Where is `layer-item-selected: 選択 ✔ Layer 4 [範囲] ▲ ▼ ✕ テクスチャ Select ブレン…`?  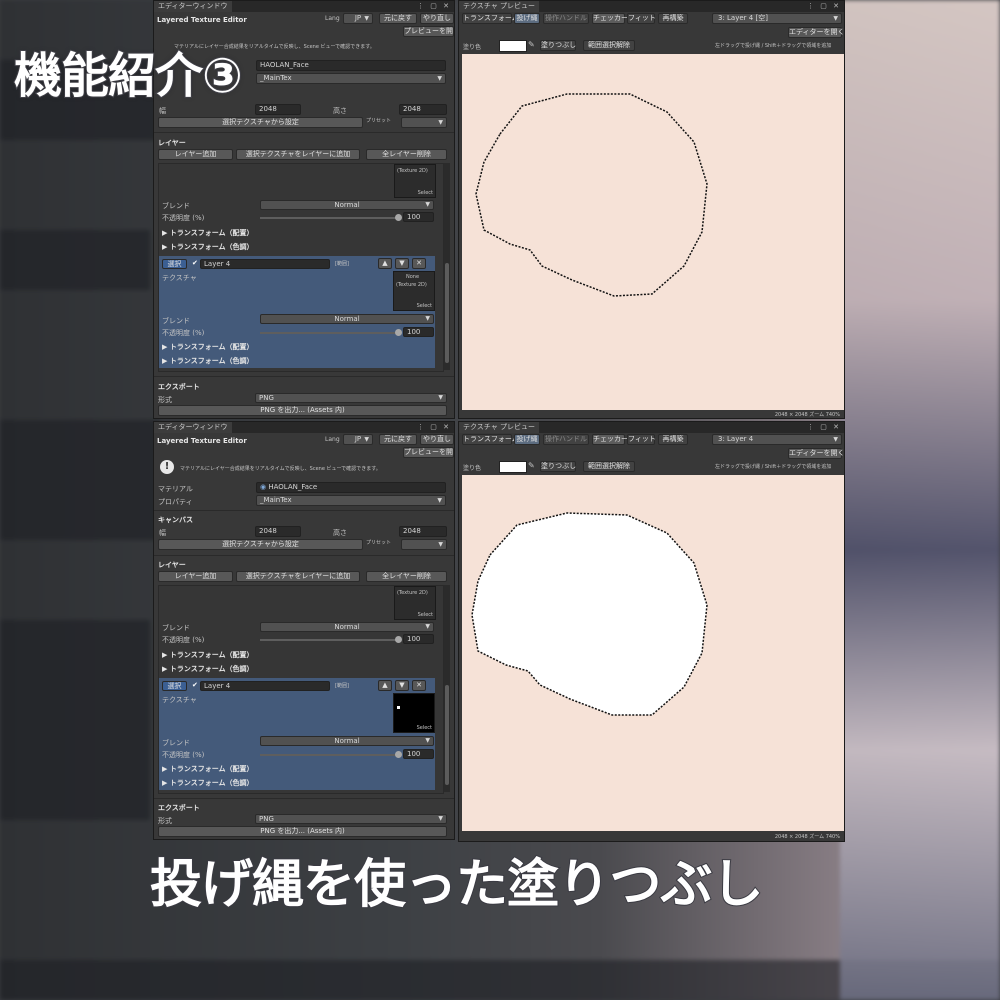 layer-item-selected: 選択 ✔ Layer 4 [範囲] ▲ ▼ ✕ テクスチャ Select ブレン… is located at coordinates (297, 734).